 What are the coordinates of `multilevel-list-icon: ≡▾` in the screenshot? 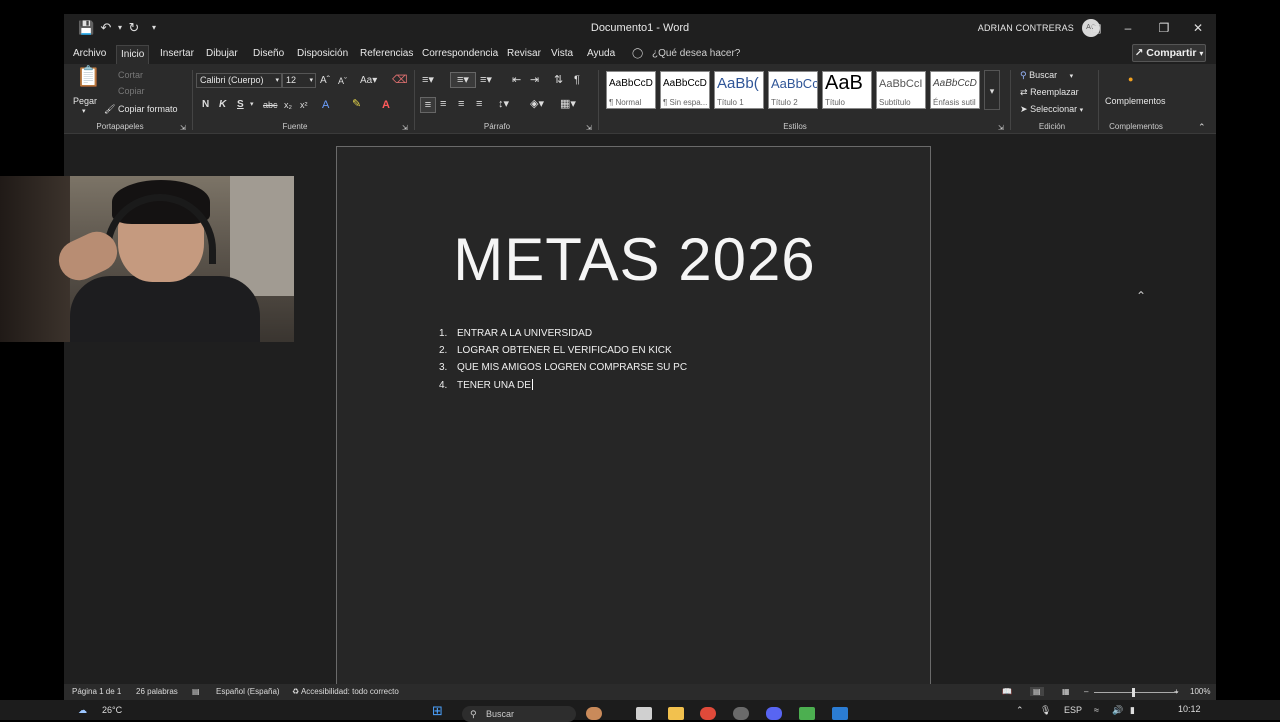 It's located at (486, 80).